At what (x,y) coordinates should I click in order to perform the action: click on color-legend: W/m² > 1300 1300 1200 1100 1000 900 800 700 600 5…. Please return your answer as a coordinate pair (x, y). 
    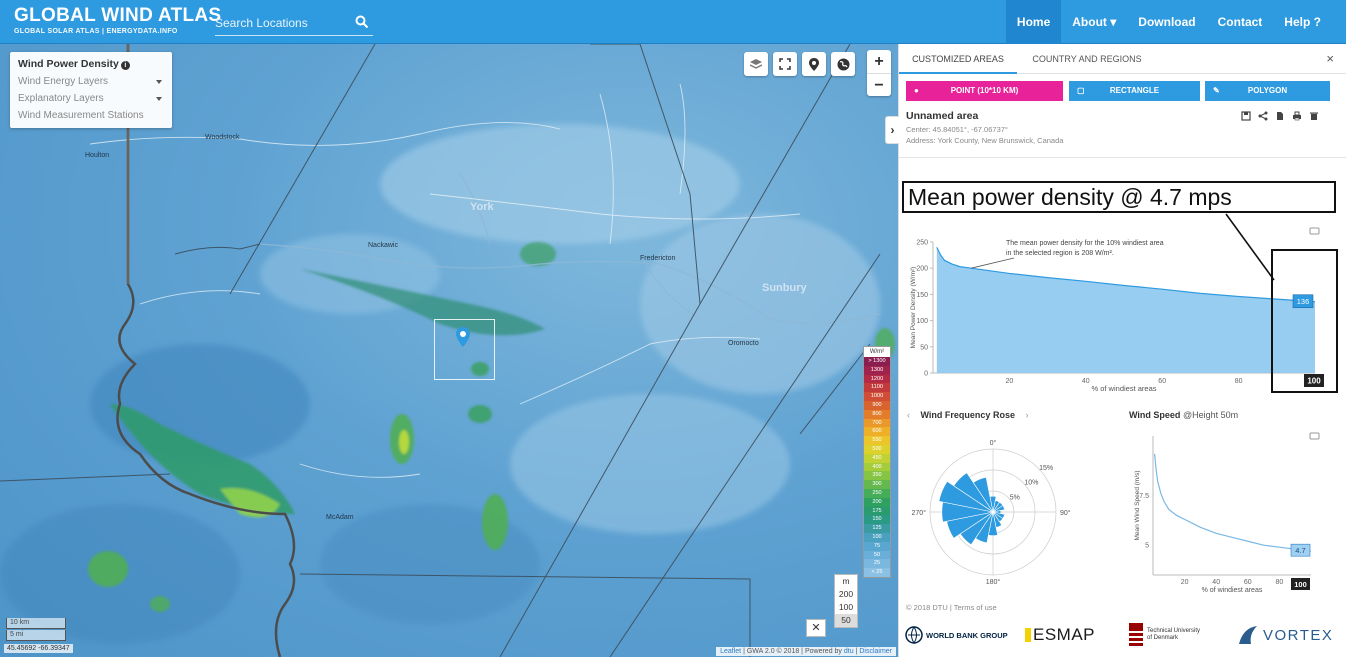
    Looking at the image, I should click on (877, 462).